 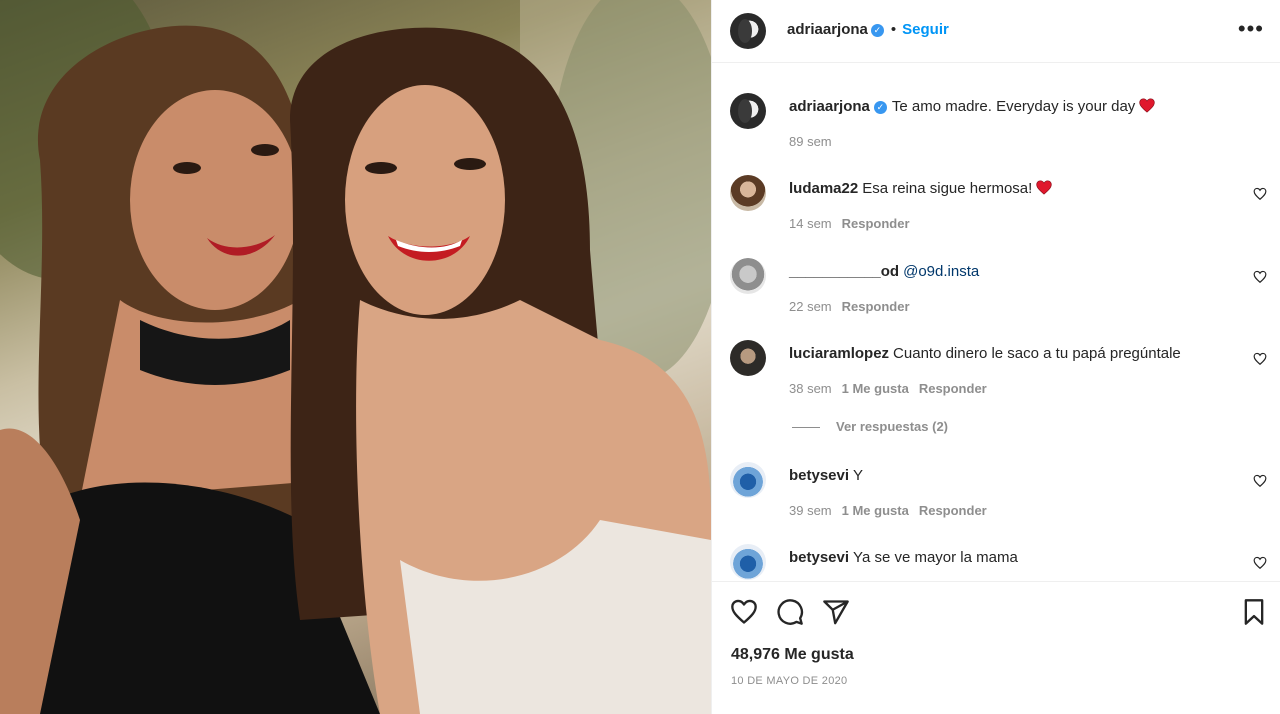 I want to click on save-bookmark-icon, so click(x=1254, y=612).